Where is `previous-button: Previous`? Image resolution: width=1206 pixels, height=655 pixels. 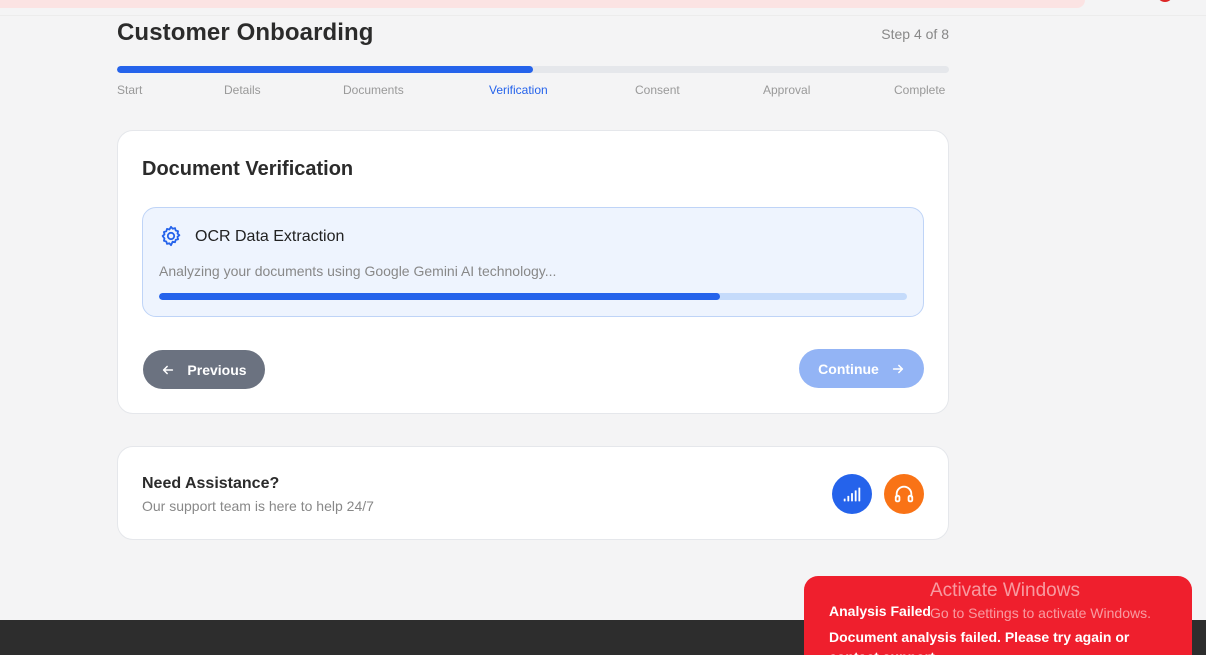 previous-button: Previous is located at coordinates (204, 369).